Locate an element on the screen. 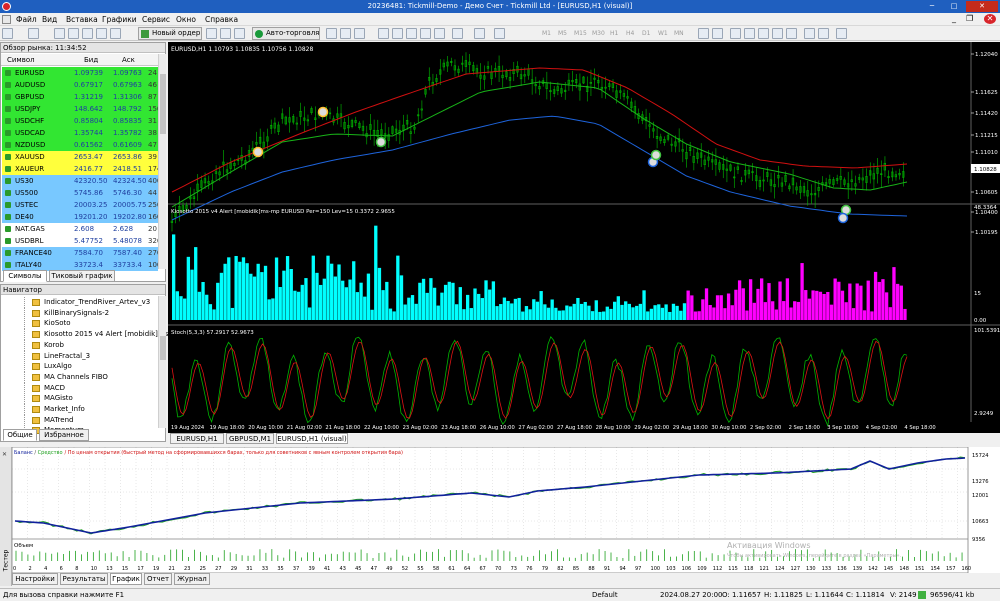  market-watch-row: XAUUSD 2653.47 2653.86 39 is located at coordinates (80, 157).